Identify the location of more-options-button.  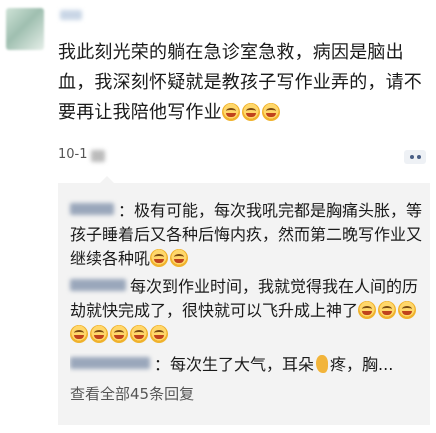
(415, 157).